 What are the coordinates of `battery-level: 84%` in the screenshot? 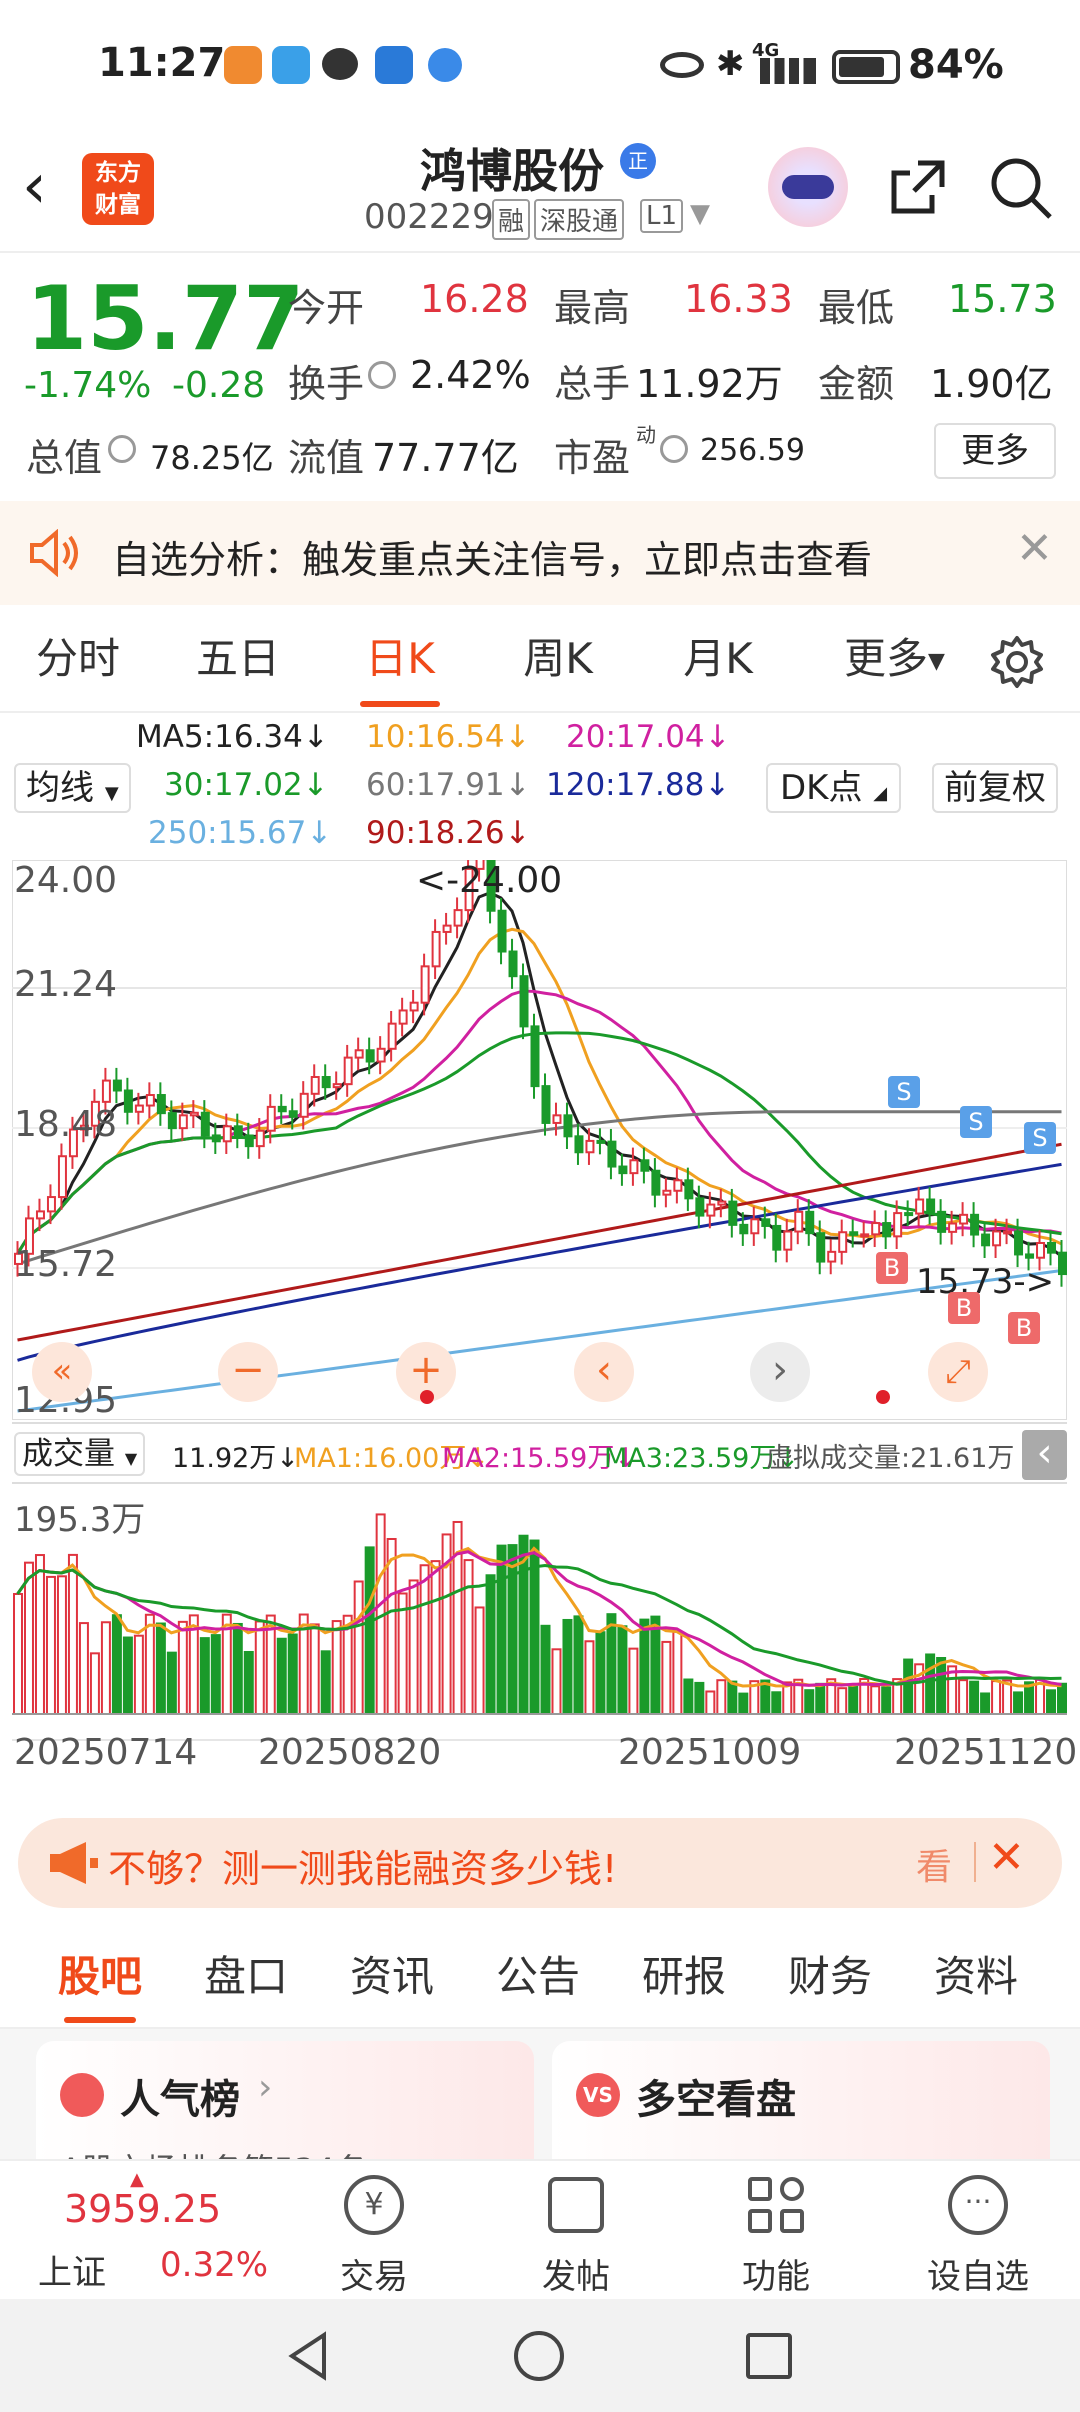 It's located at (956, 65).